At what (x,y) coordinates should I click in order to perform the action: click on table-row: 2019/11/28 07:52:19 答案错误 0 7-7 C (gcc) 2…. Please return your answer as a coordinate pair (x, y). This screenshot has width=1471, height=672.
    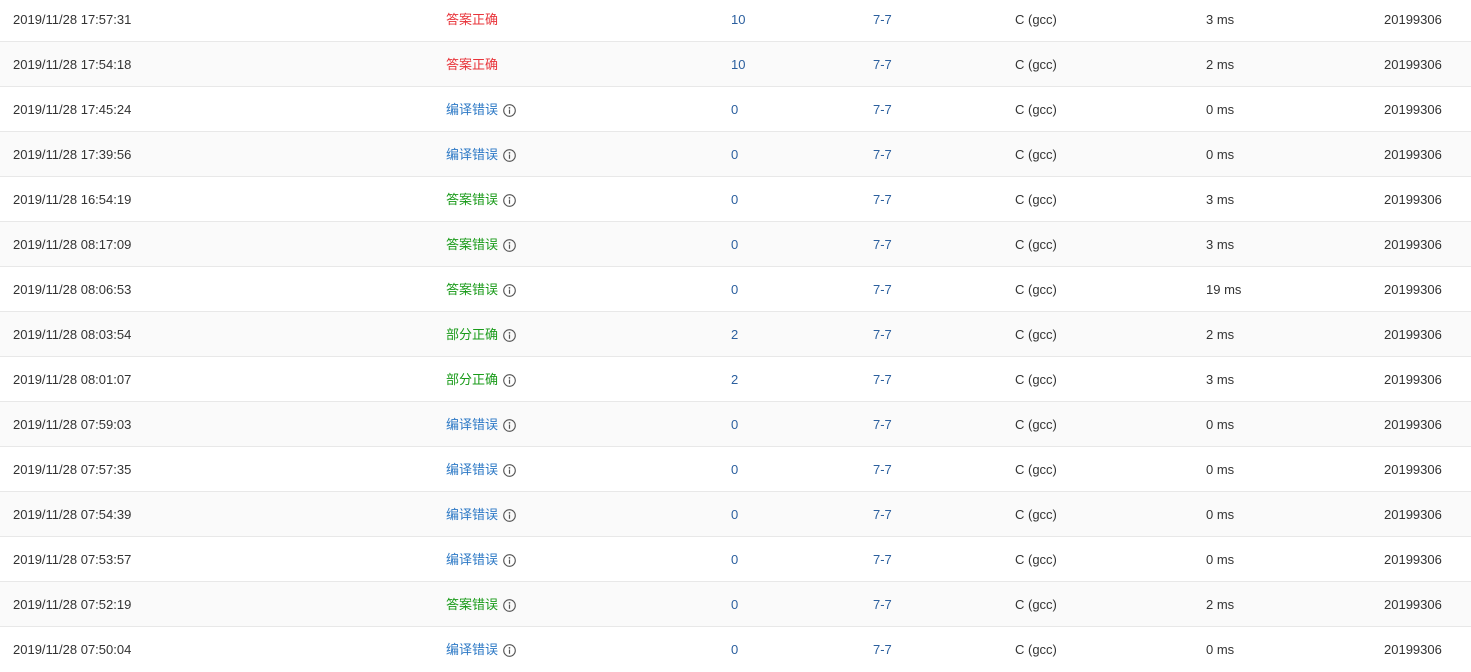
    Looking at the image, I should click on (735, 604).